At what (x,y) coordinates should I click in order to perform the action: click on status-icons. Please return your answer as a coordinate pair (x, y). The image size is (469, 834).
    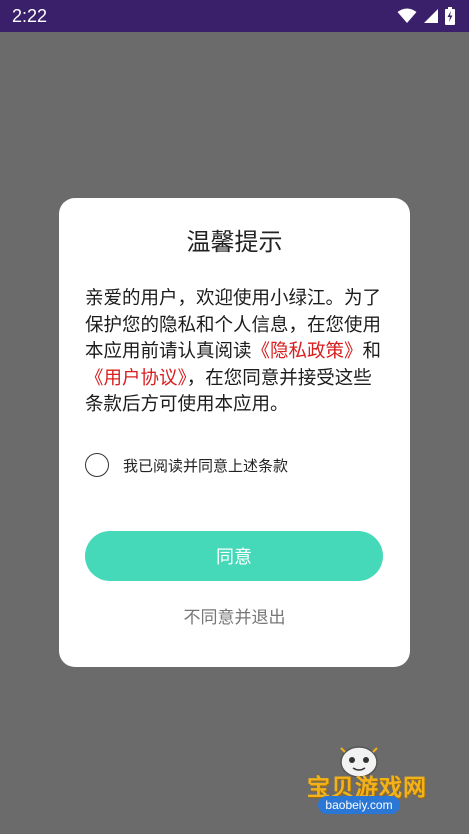
    Looking at the image, I should click on (426, 16).